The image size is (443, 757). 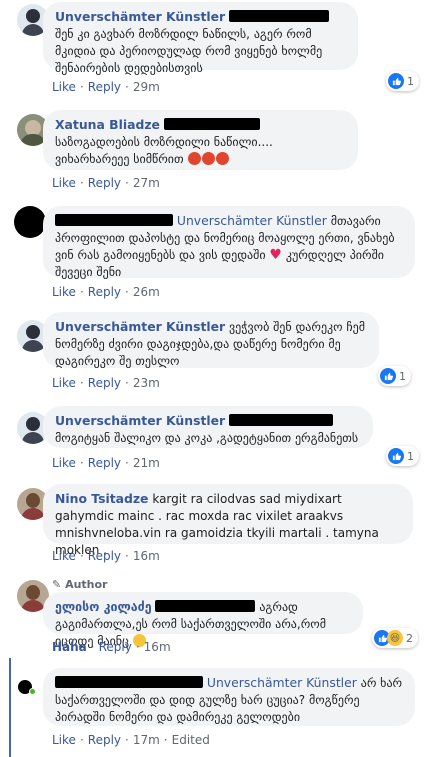 What do you see at coordinates (107, 124) in the screenshot?
I see `author-name: Xatuna Bliadze` at bounding box center [107, 124].